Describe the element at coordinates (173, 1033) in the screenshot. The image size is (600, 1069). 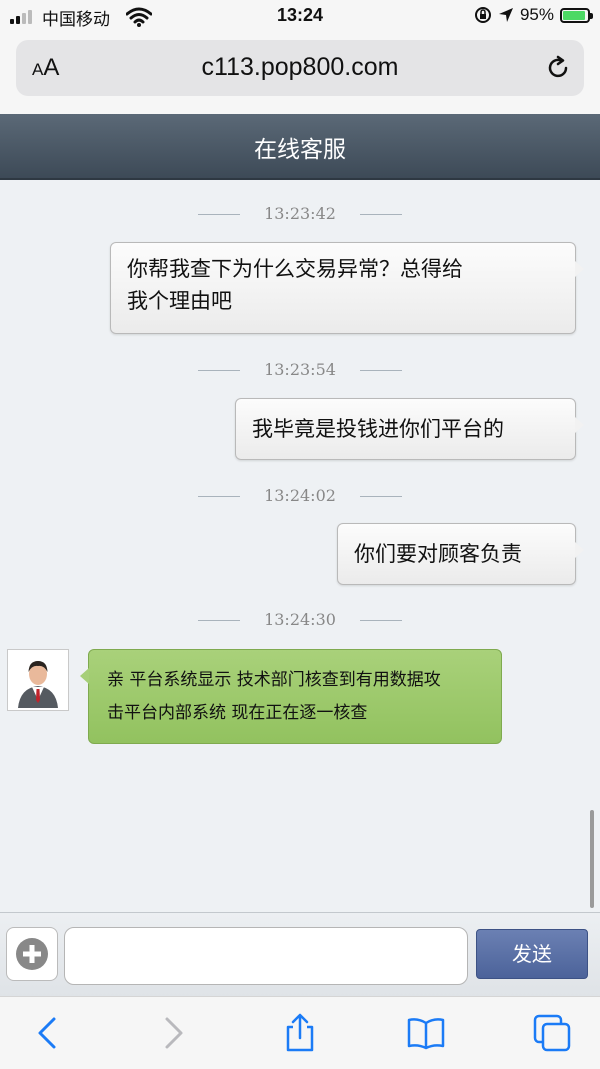
I see `forward-icon` at that location.